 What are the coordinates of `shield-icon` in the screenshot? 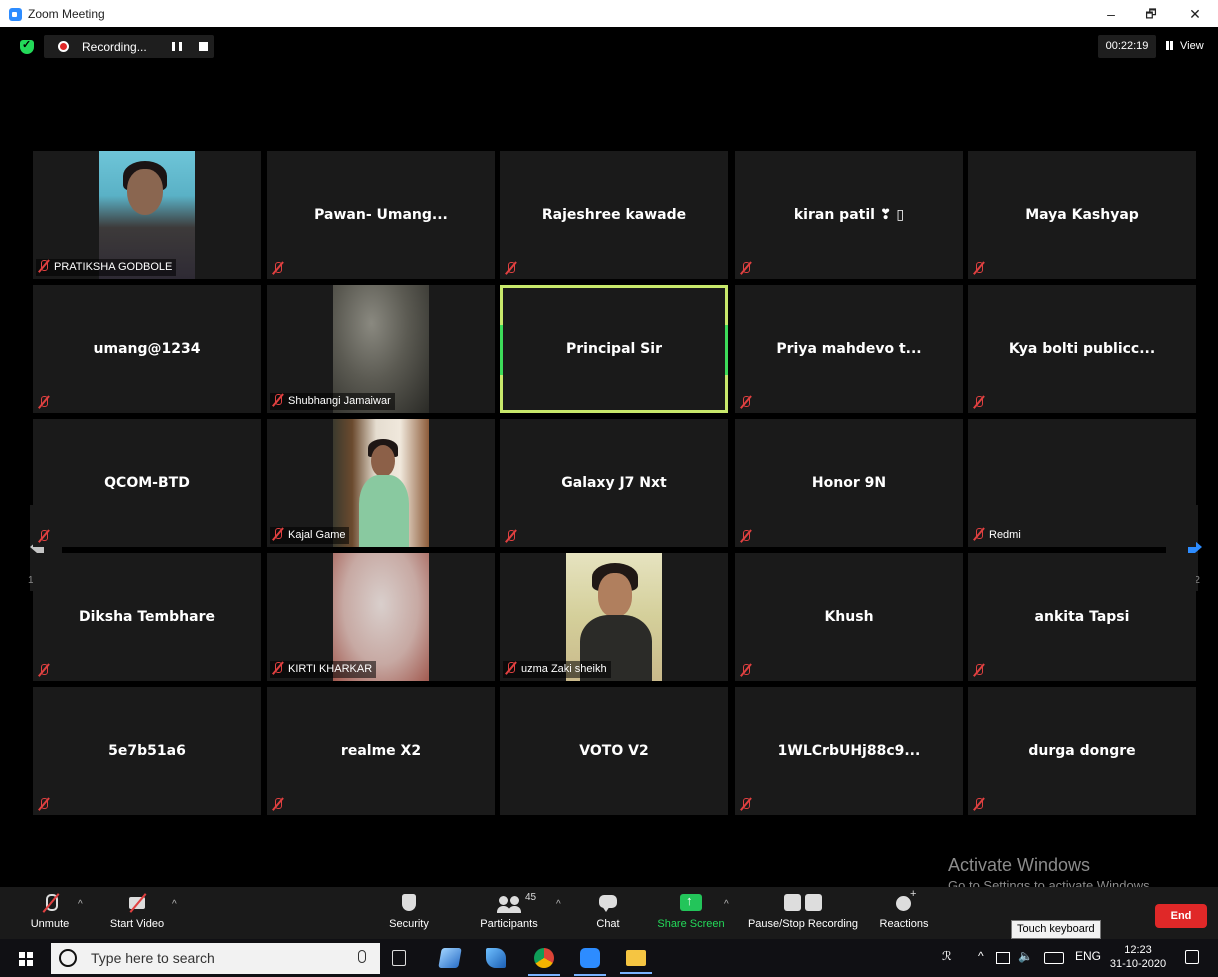 It's located at (409, 903).